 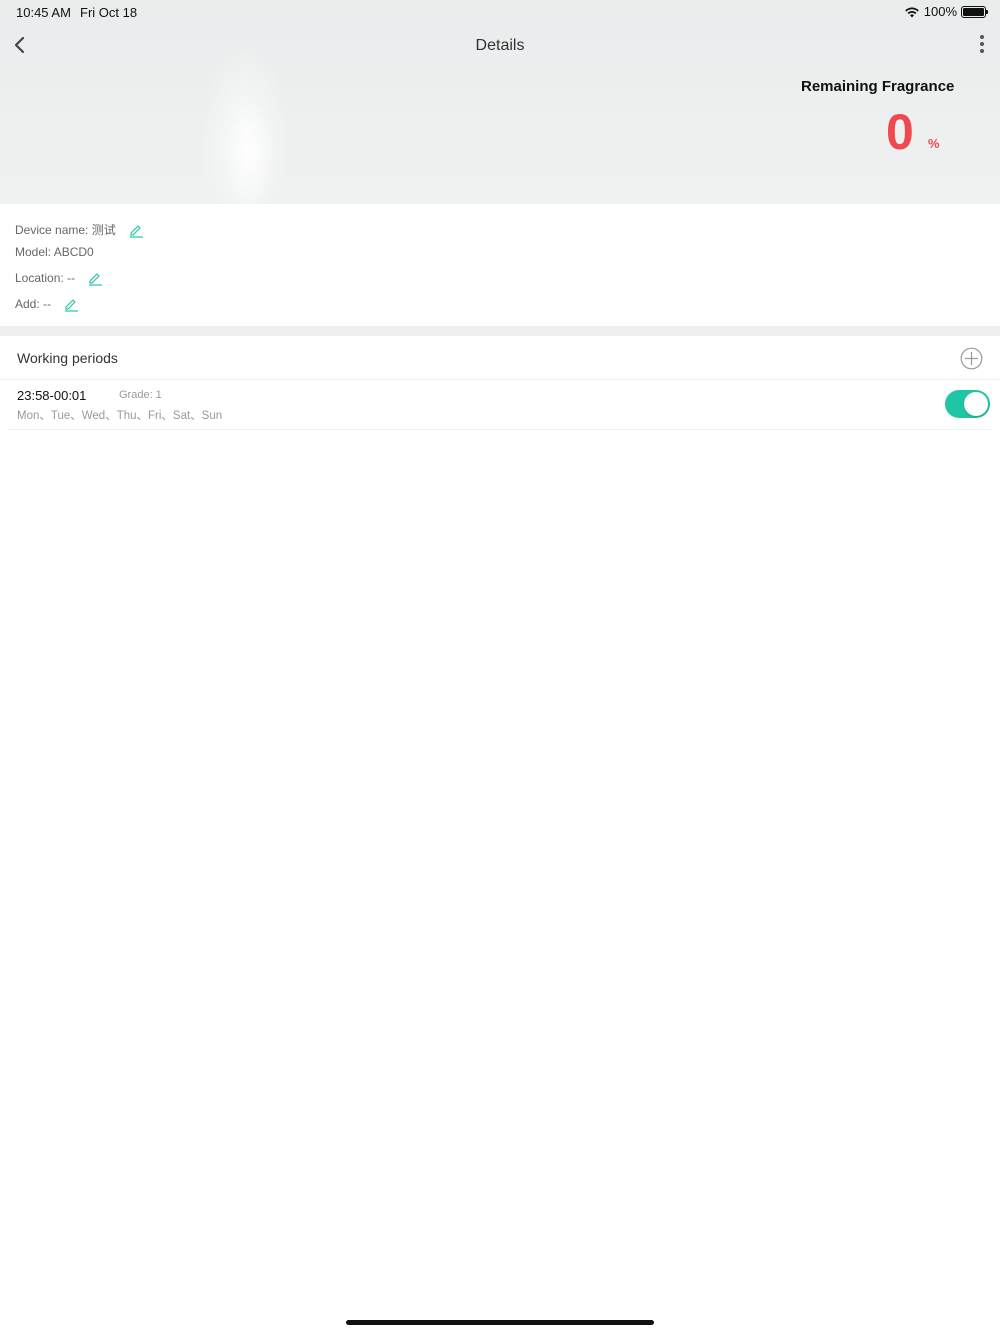 I want to click on more-vertical-icon, so click(x=982, y=44).